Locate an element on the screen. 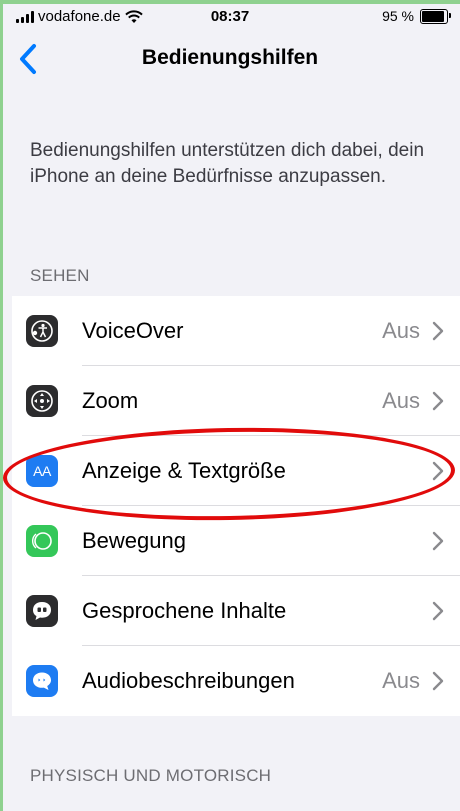 Image resolution: width=460 pixels, height=811 pixels. frame-left-border is located at coordinates (1, 405).